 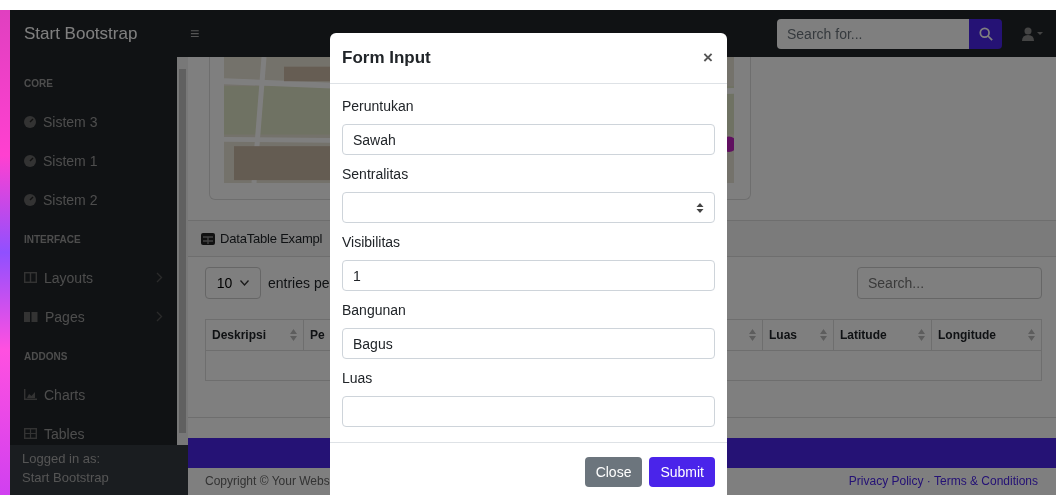 What do you see at coordinates (30, 277) in the screenshot?
I see `columns-icon` at bounding box center [30, 277].